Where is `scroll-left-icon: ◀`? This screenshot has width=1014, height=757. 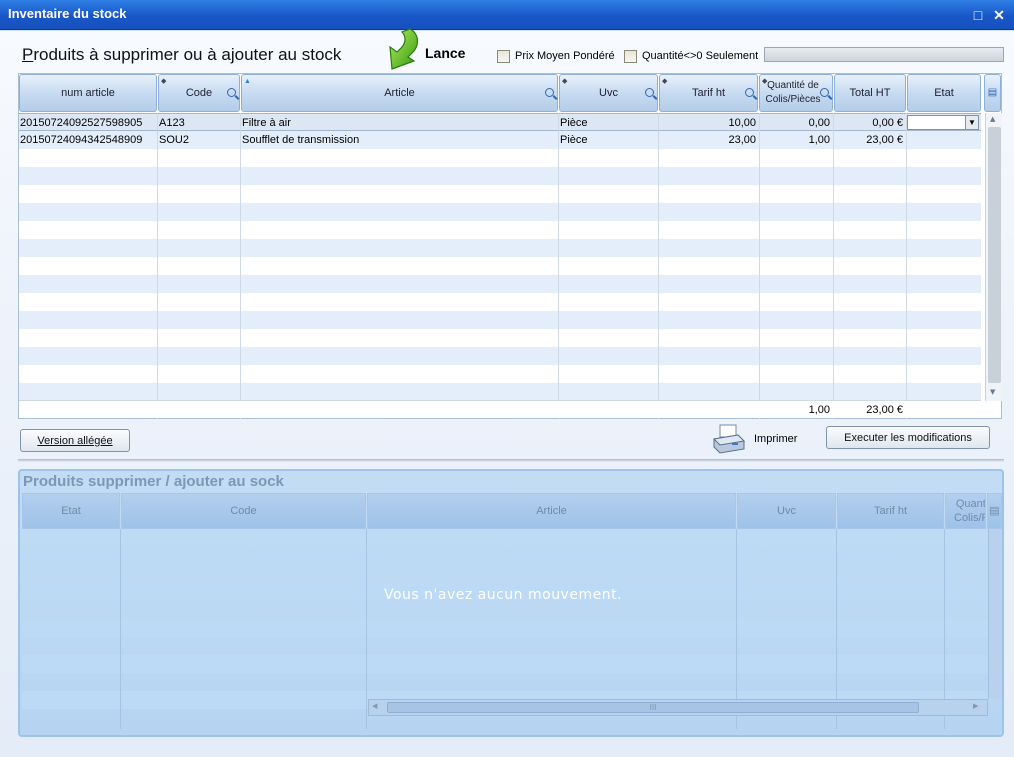
scroll-left-icon: ◀ is located at coordinates (374, 706).